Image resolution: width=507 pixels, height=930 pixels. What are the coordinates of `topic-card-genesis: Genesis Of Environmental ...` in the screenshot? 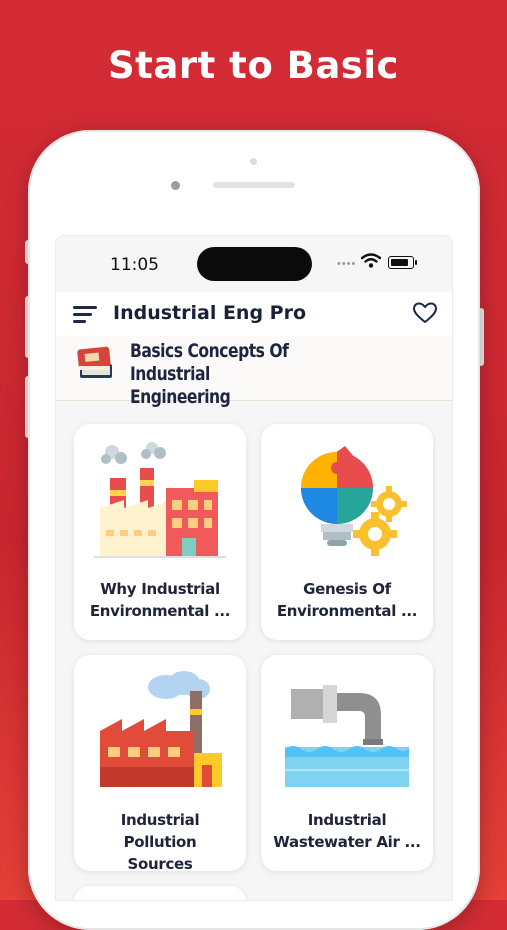 It's located at (347, 532).